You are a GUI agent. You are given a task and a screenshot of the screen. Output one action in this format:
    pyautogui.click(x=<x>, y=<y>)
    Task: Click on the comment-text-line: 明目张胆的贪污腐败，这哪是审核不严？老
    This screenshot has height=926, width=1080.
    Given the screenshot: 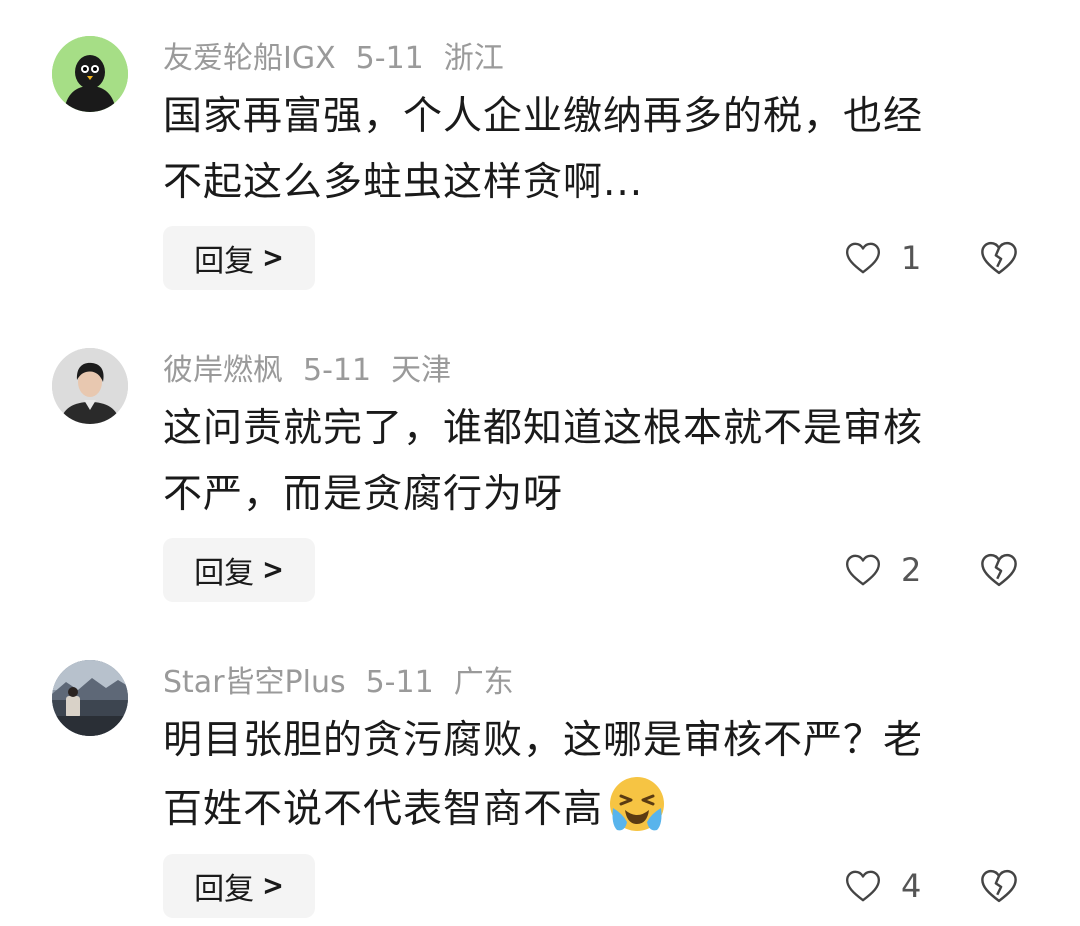 What is the action you would take?
    pyautogui.click(x=543, y=740)
    